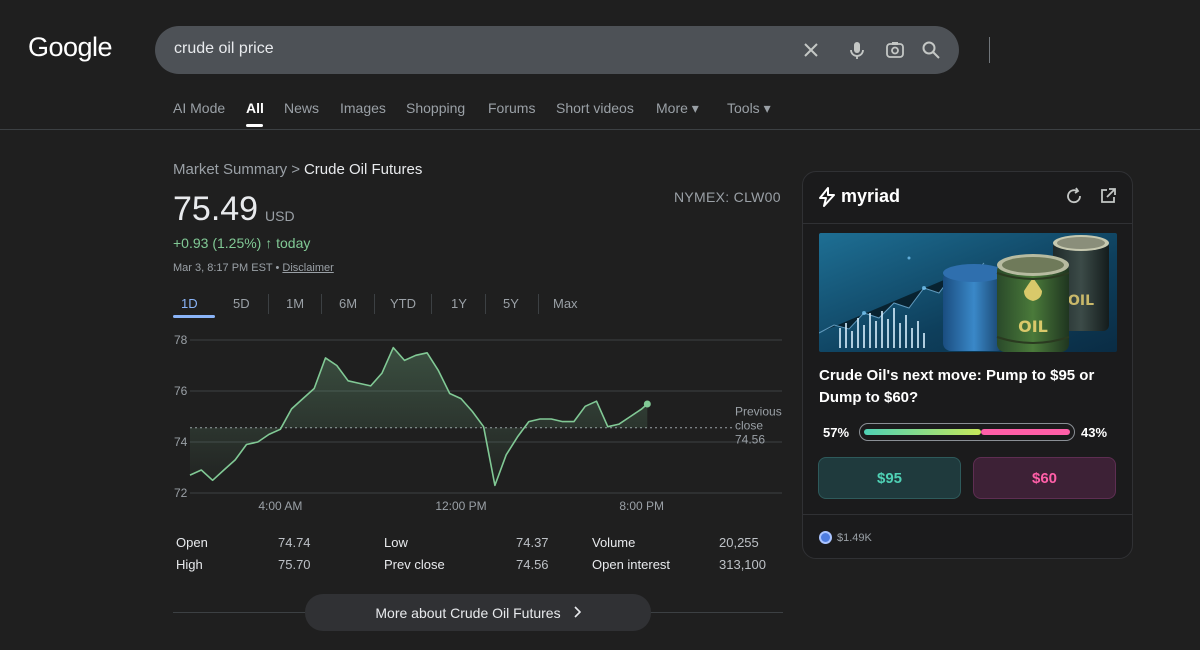 The image size is (1200, 650). I want to click on breadcrumb-current: Crude Oil Futures, so click(363, 169).